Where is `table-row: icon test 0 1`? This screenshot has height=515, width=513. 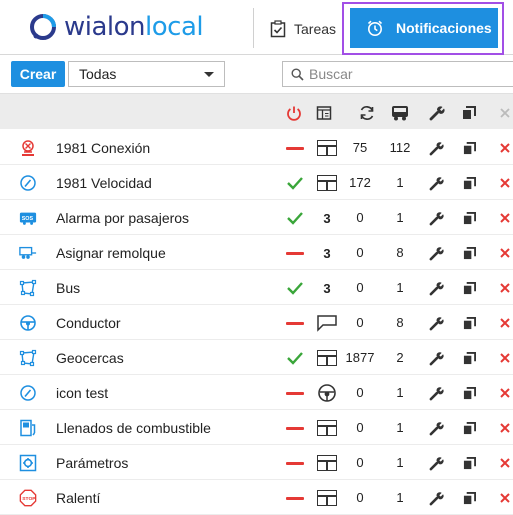 table-row: icon test 0 1 is located at coordinates (256, 392).